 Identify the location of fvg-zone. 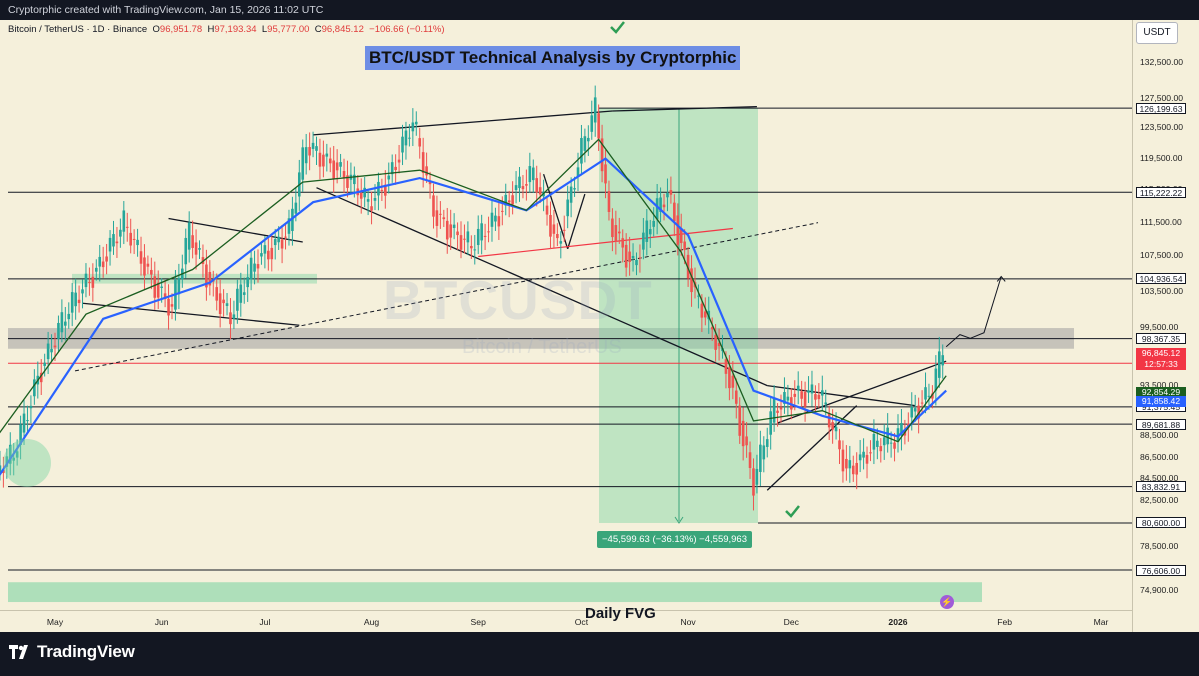
(495, 592).